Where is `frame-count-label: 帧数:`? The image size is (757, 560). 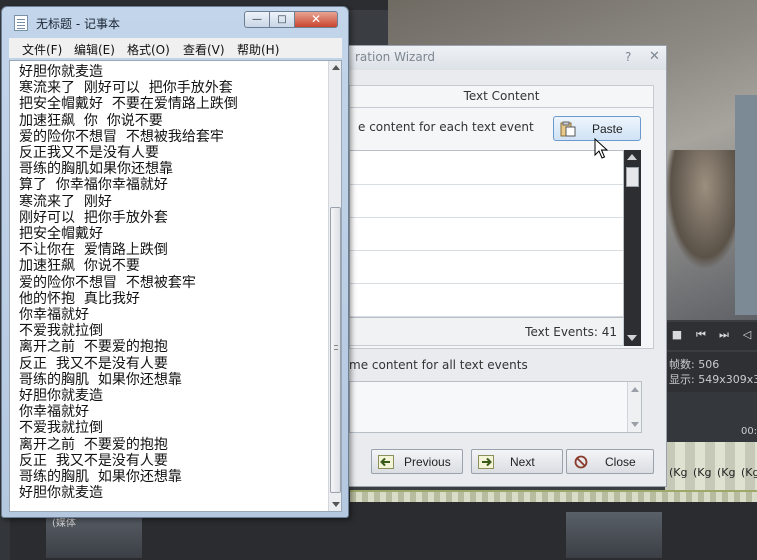
frame-count-label: 帧数: is located at coordinates (682, 364).